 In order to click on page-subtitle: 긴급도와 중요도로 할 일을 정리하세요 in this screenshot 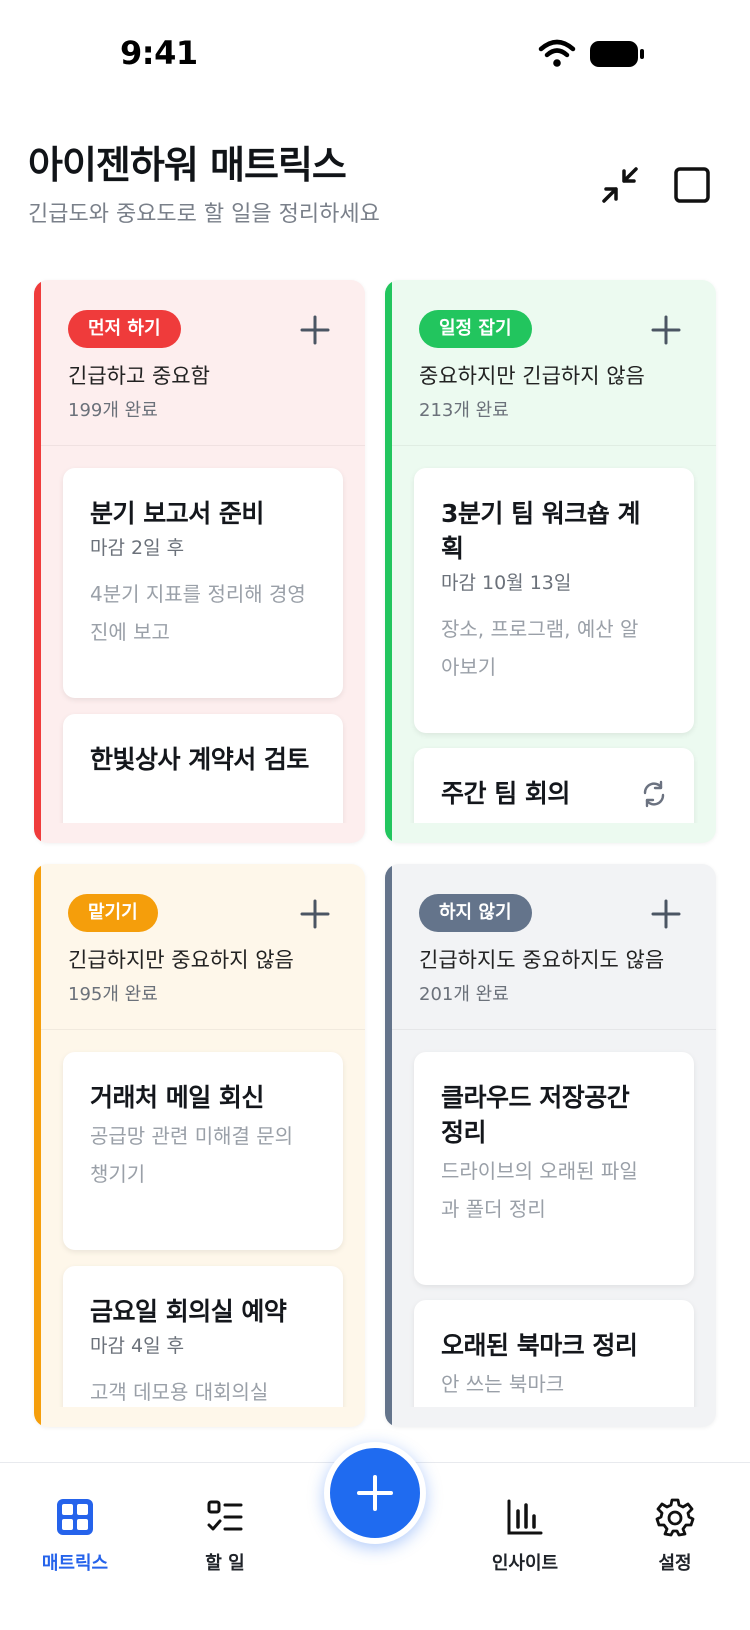, I will do `click(204, 214)`.